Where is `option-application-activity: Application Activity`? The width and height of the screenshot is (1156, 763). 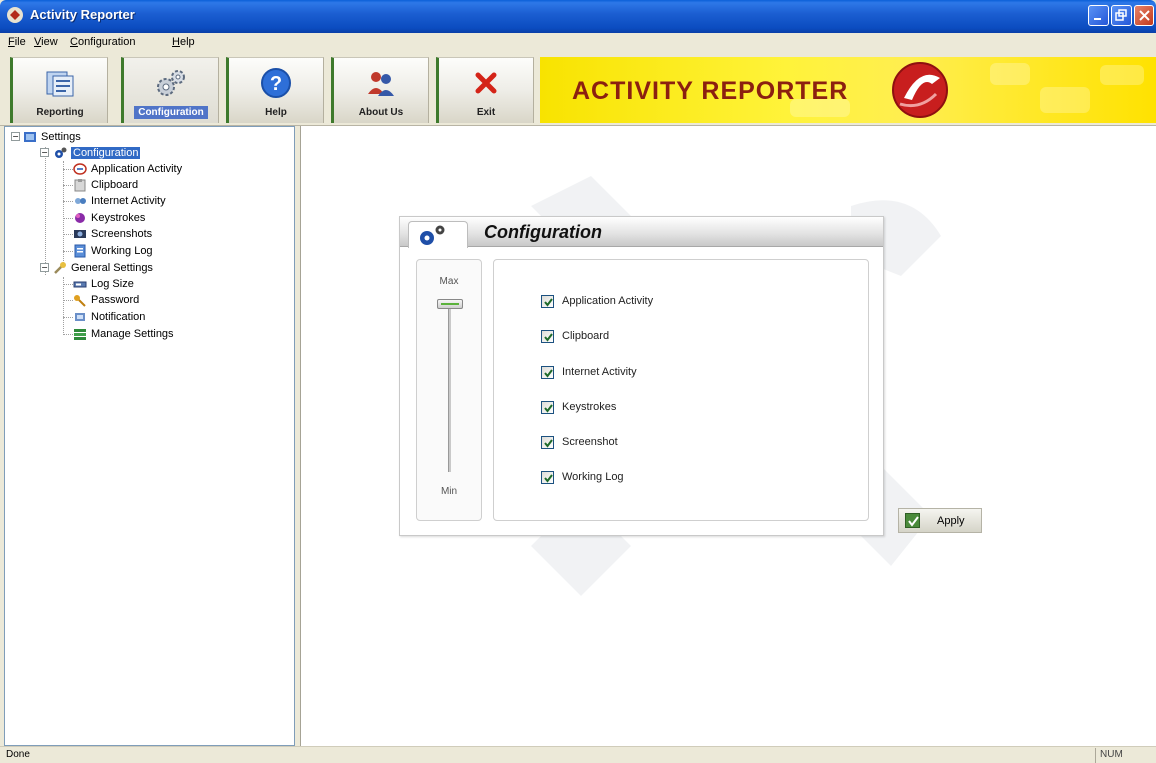 option-application-activity: Application Activity is located at coordinates (597, 301).